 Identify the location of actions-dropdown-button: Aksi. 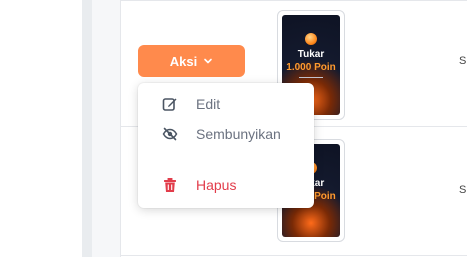
(191, 61).